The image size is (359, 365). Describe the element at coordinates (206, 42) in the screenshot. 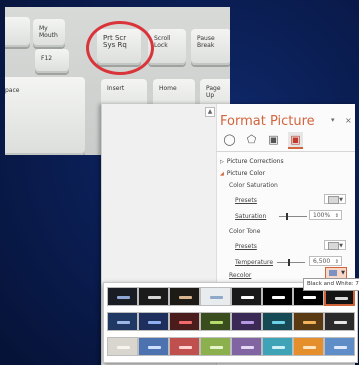

I see `key-label: Pause Break` at that location.